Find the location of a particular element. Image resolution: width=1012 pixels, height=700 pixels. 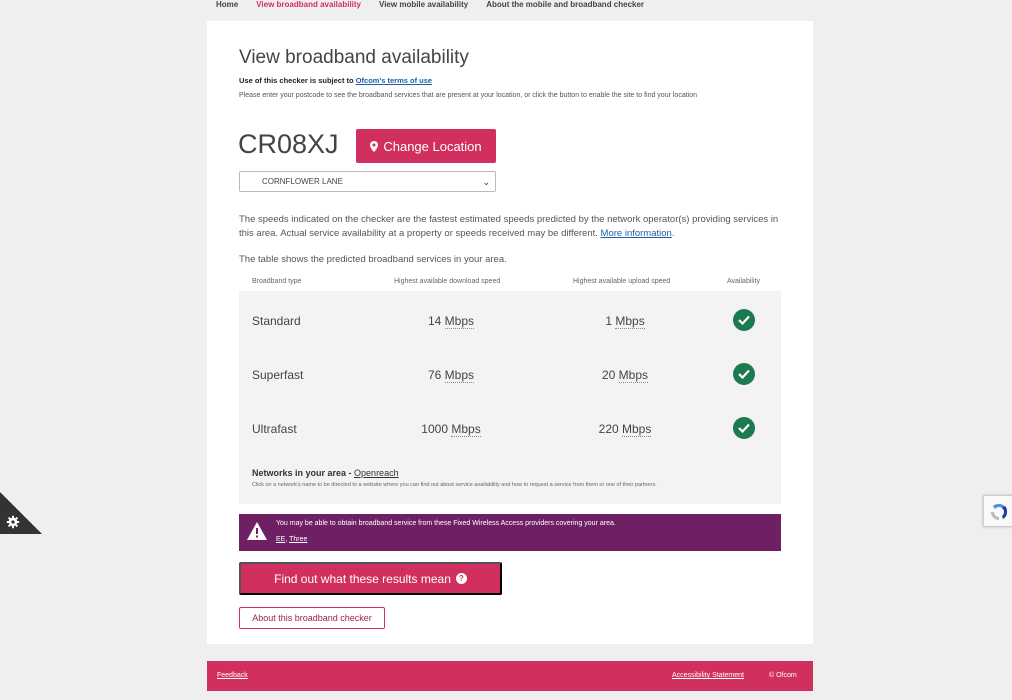

nav-broadband: View broadband availability is located at coordinates (308, 6).